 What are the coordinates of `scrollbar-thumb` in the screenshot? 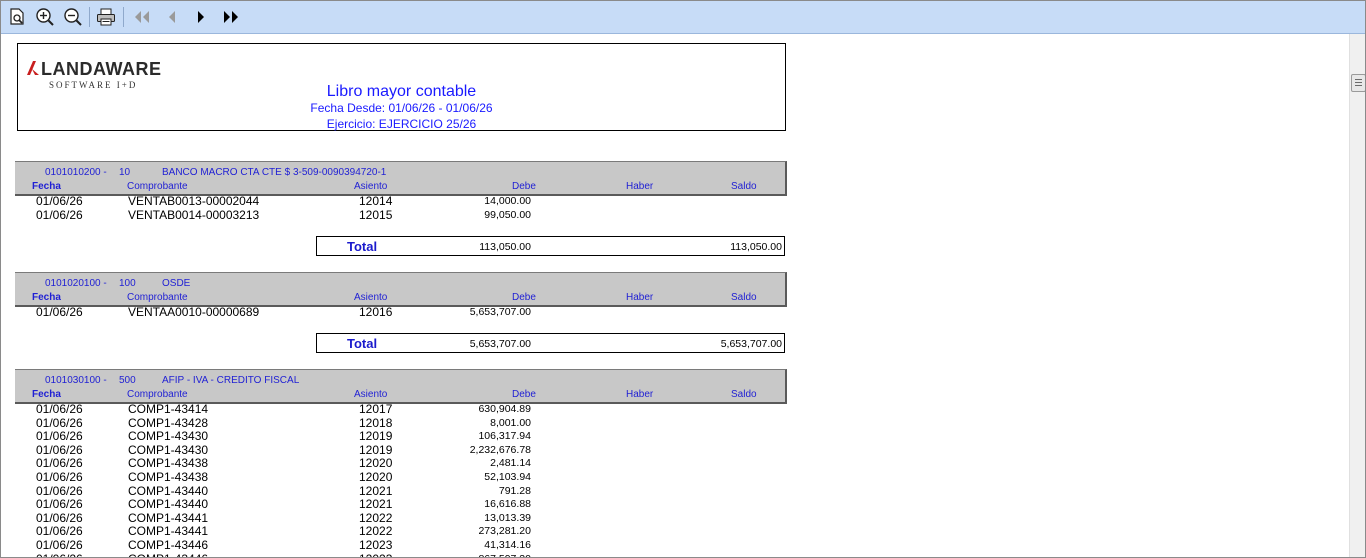 It's located at (1358, 83).